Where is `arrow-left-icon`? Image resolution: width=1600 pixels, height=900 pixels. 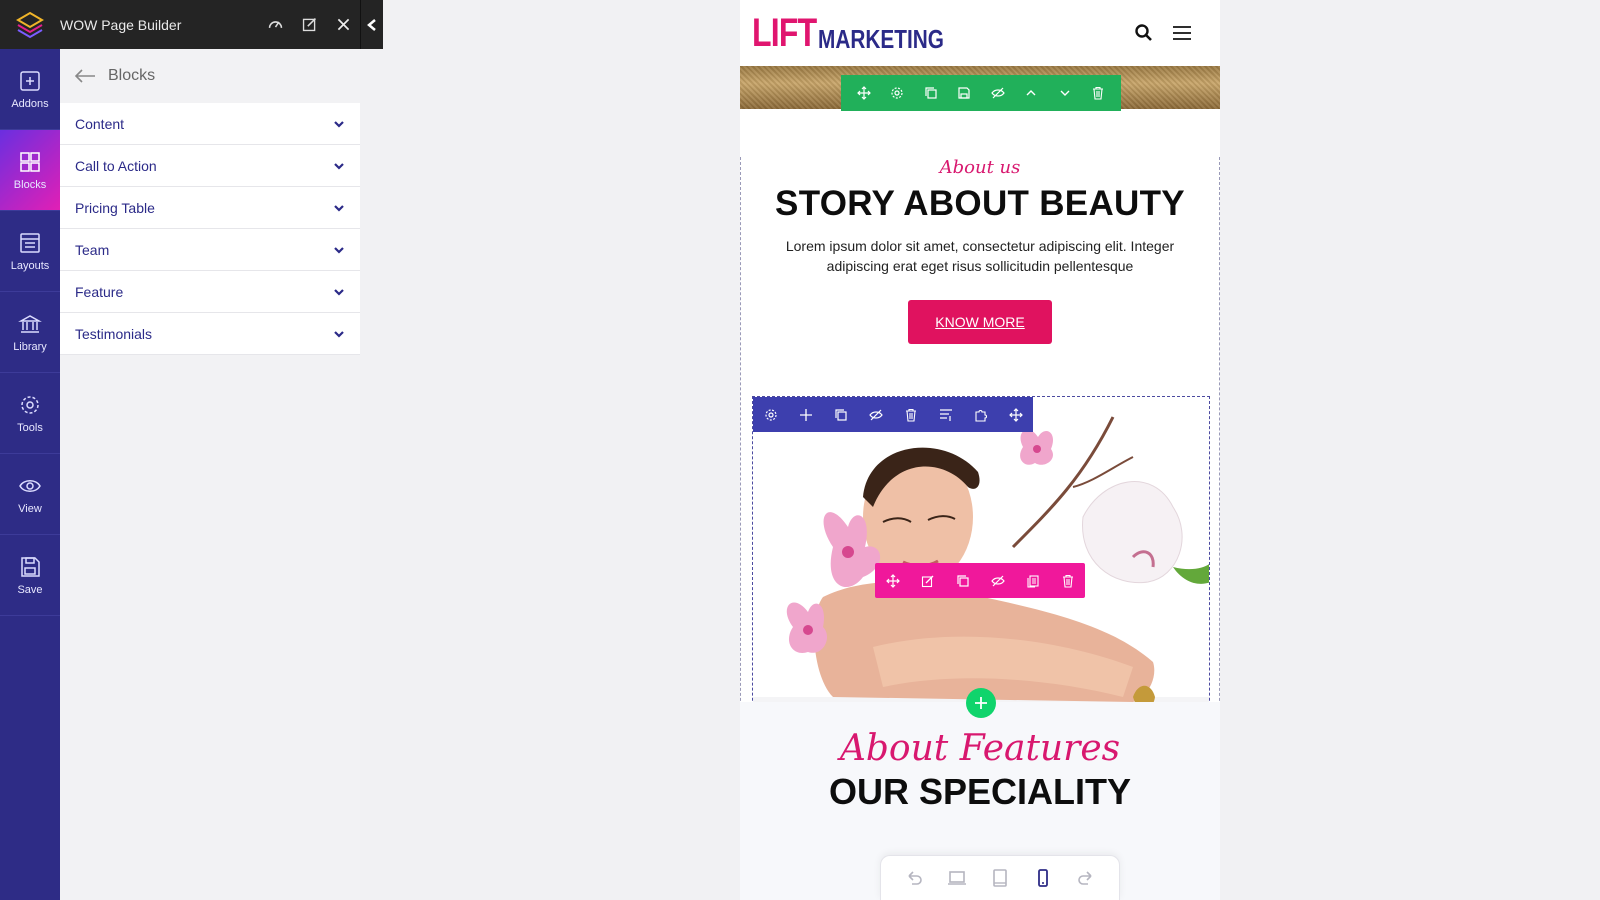 arrow-left-icon is located at coordinates (85, 76).